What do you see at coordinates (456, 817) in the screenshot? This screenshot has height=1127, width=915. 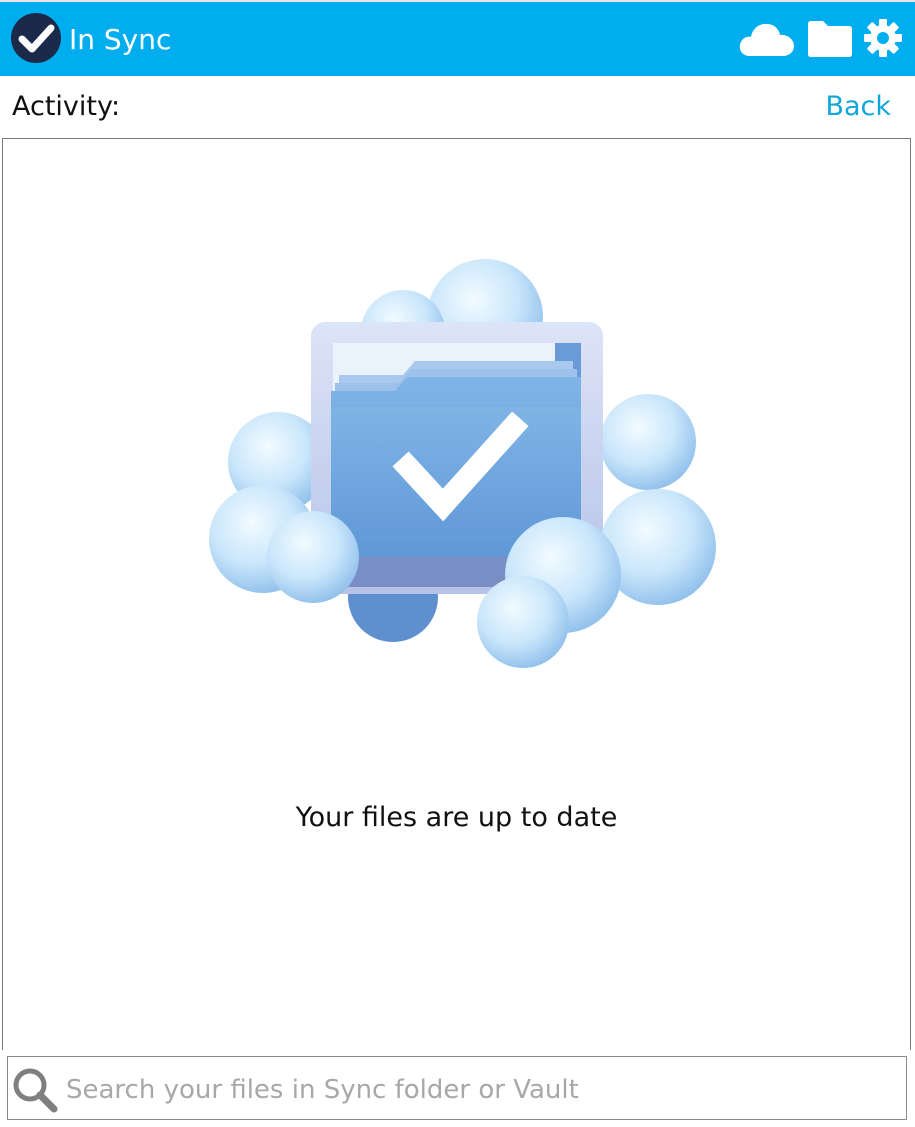 I see `up-to-date-message: Your files are up to date` at bounding box center [456, 817].